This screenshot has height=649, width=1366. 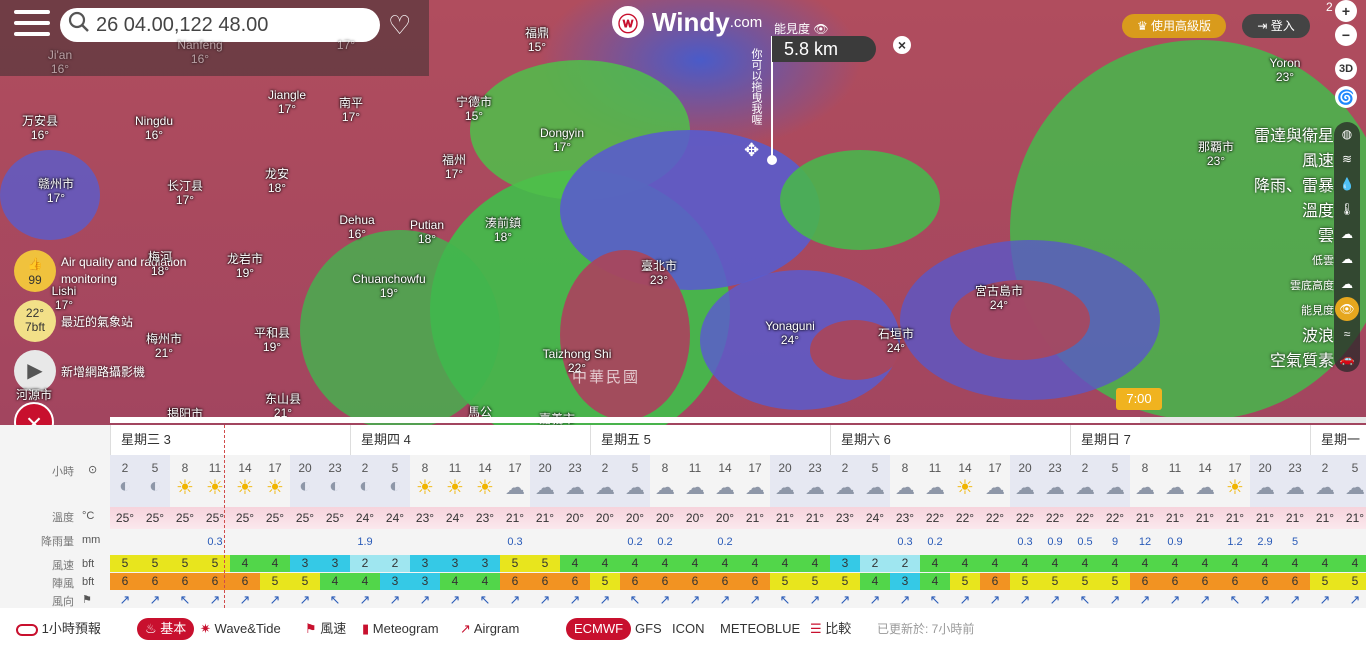 I want to click on basic-tab: ♨ 基本, so click(x=166, y=629).